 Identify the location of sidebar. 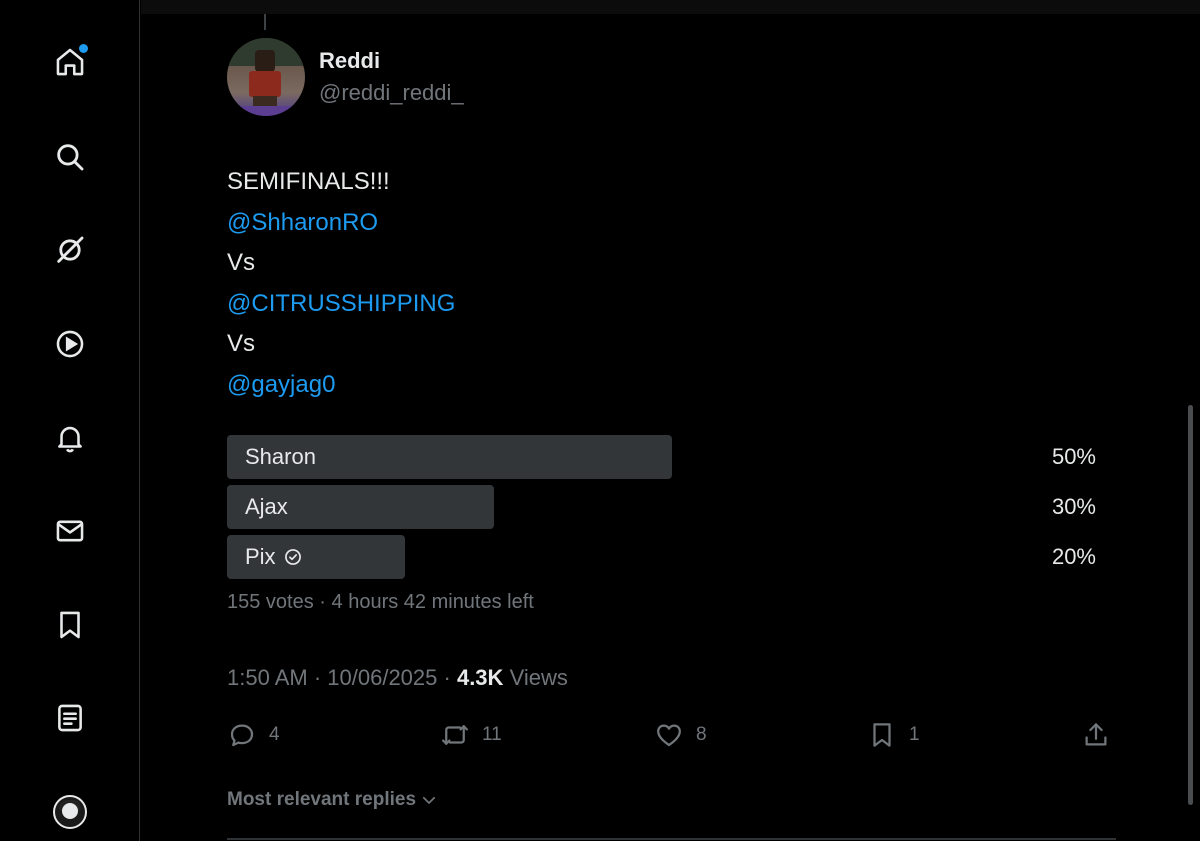
(70, 420).